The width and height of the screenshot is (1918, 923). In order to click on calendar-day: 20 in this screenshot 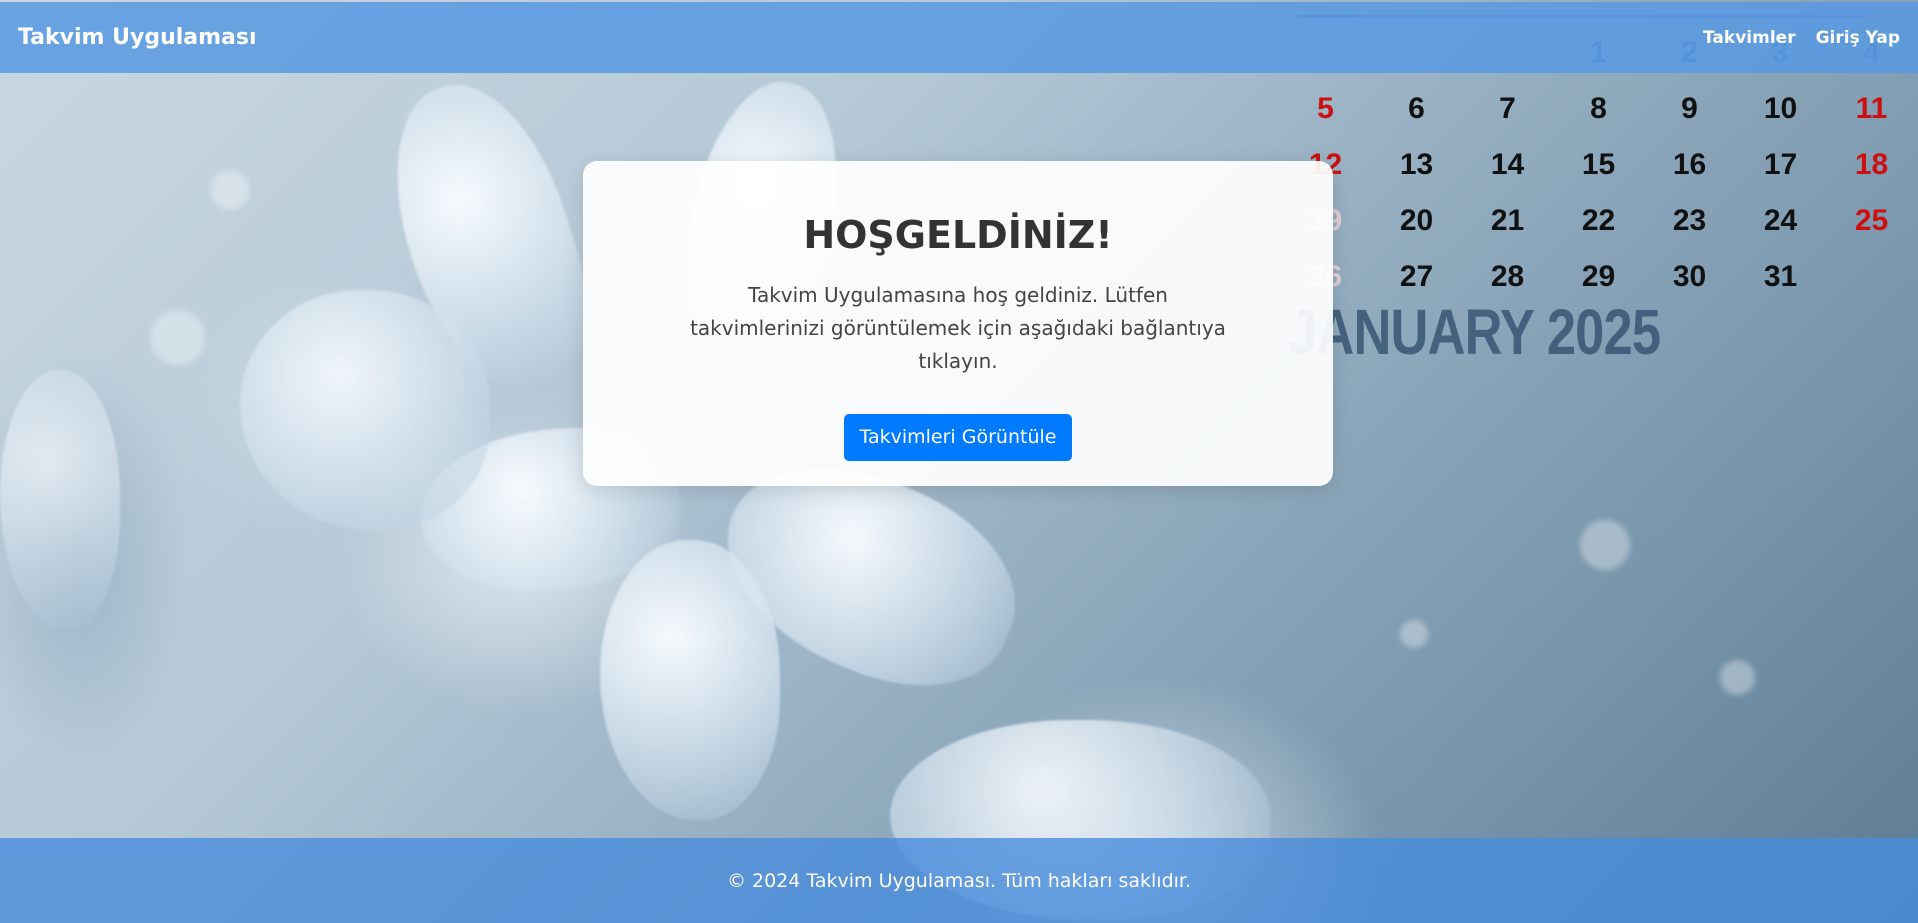, I will do `click(1416, 220)`.